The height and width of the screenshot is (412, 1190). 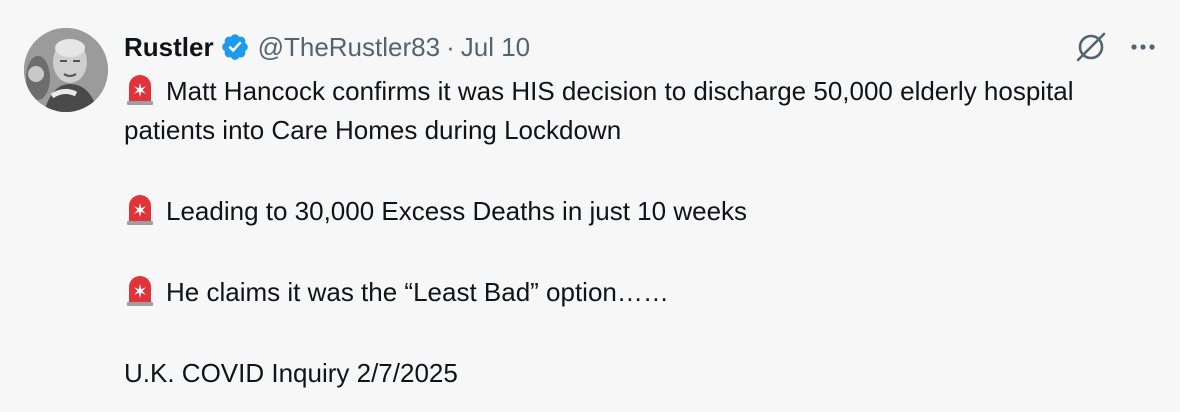 What do you see at coordinates (495, 47) in the screenshot?
I see `tweet-date: Jul 10` at bounding box center [495, 47].